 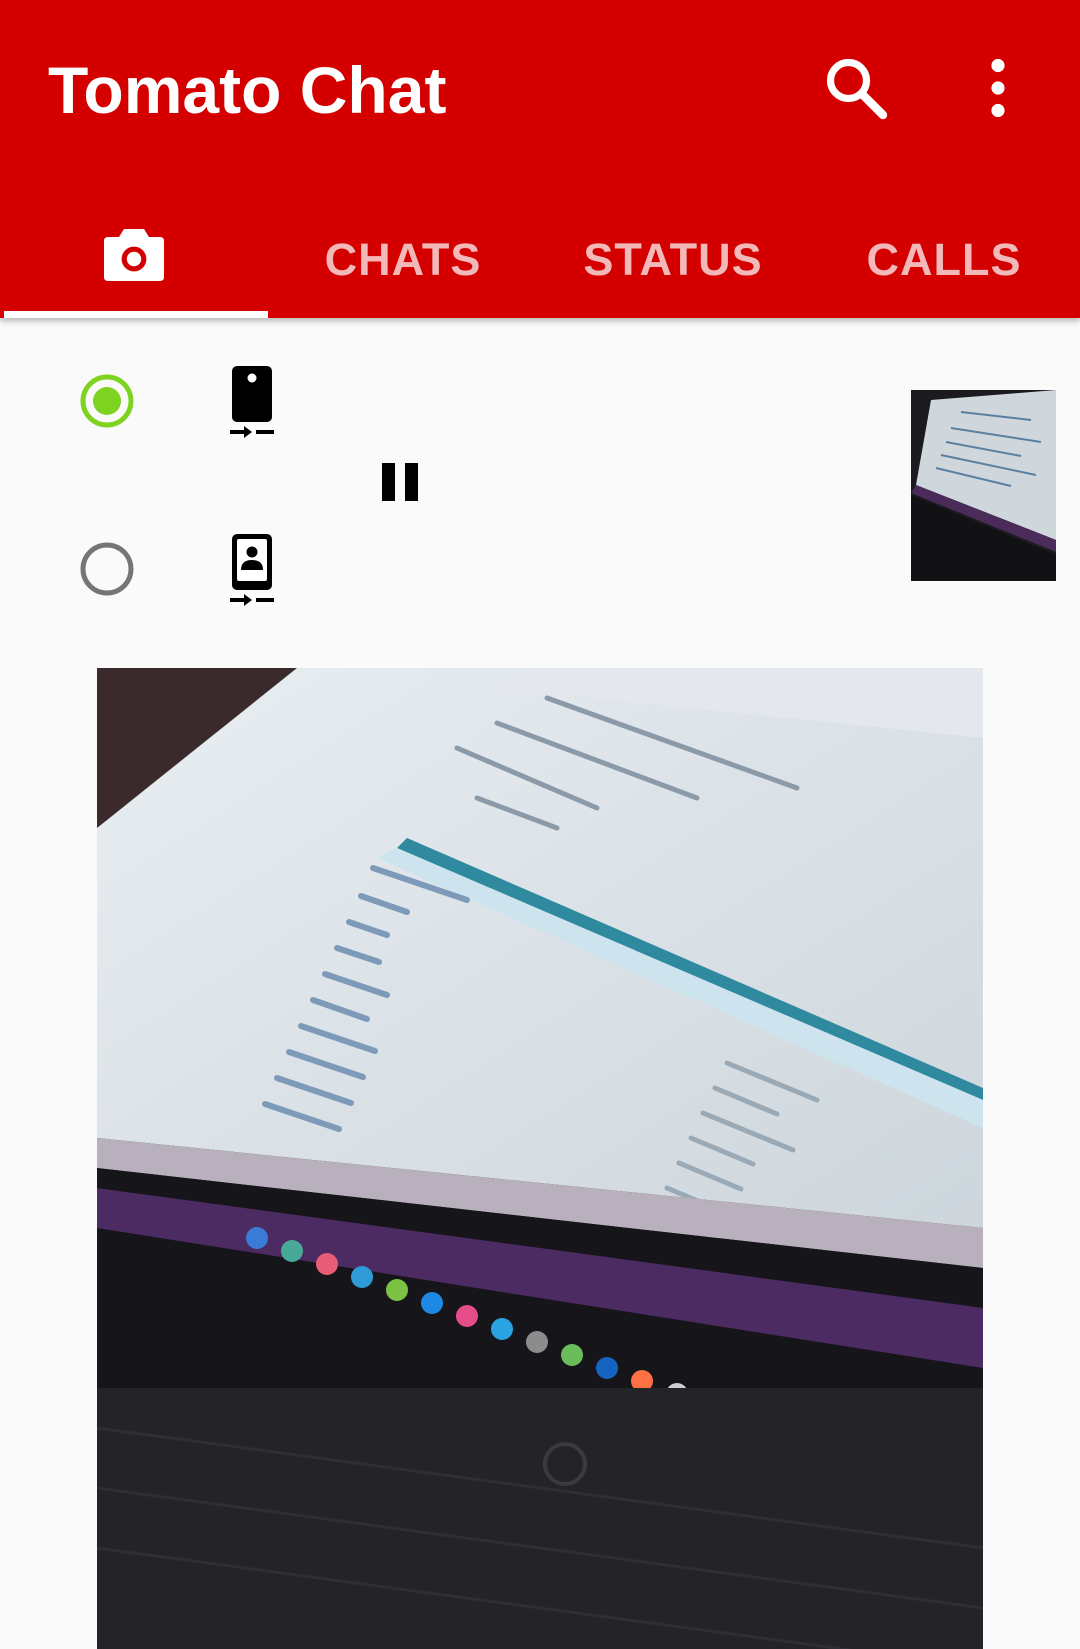 I want to click on pause-button, so click(x=402, y=482).